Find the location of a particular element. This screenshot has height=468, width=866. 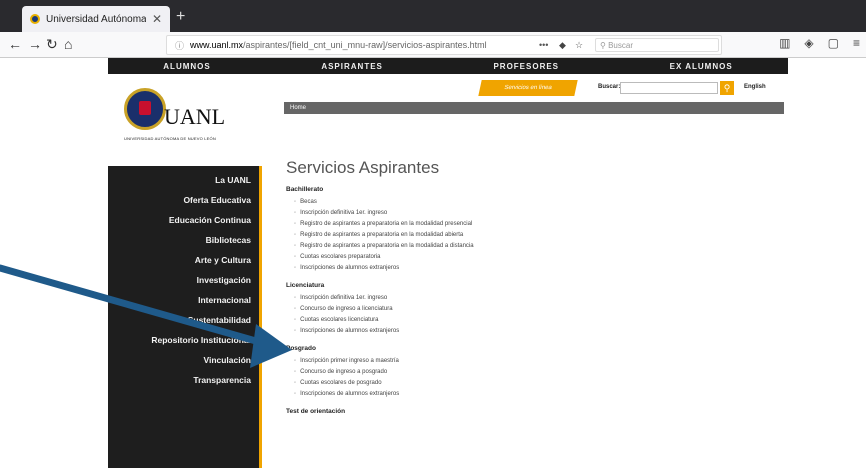

sidebar-item-transparencia: Transparencia is located at coordinates (183, 380).